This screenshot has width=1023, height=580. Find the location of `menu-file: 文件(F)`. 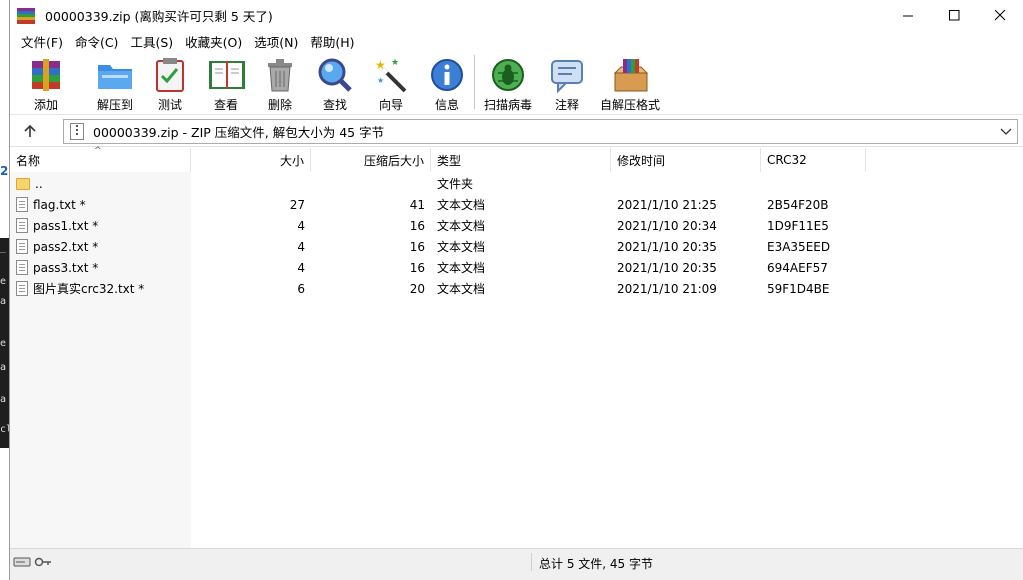

menu-file: 文件(F) is located at coordinates (42, 41).